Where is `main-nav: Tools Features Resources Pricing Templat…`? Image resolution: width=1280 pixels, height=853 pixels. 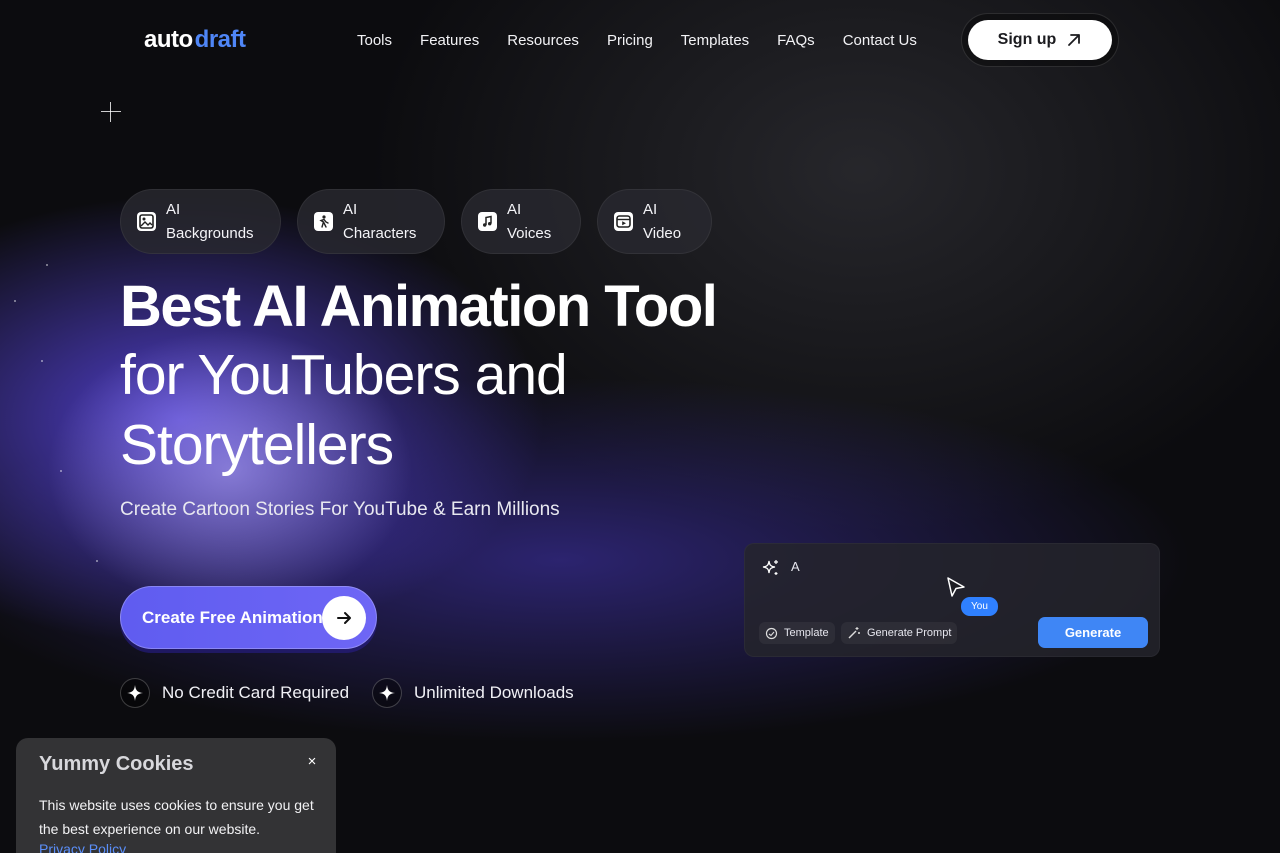 main-nav: Tools Features Resources Pricing Templat… is located at coordinates (637, 40).